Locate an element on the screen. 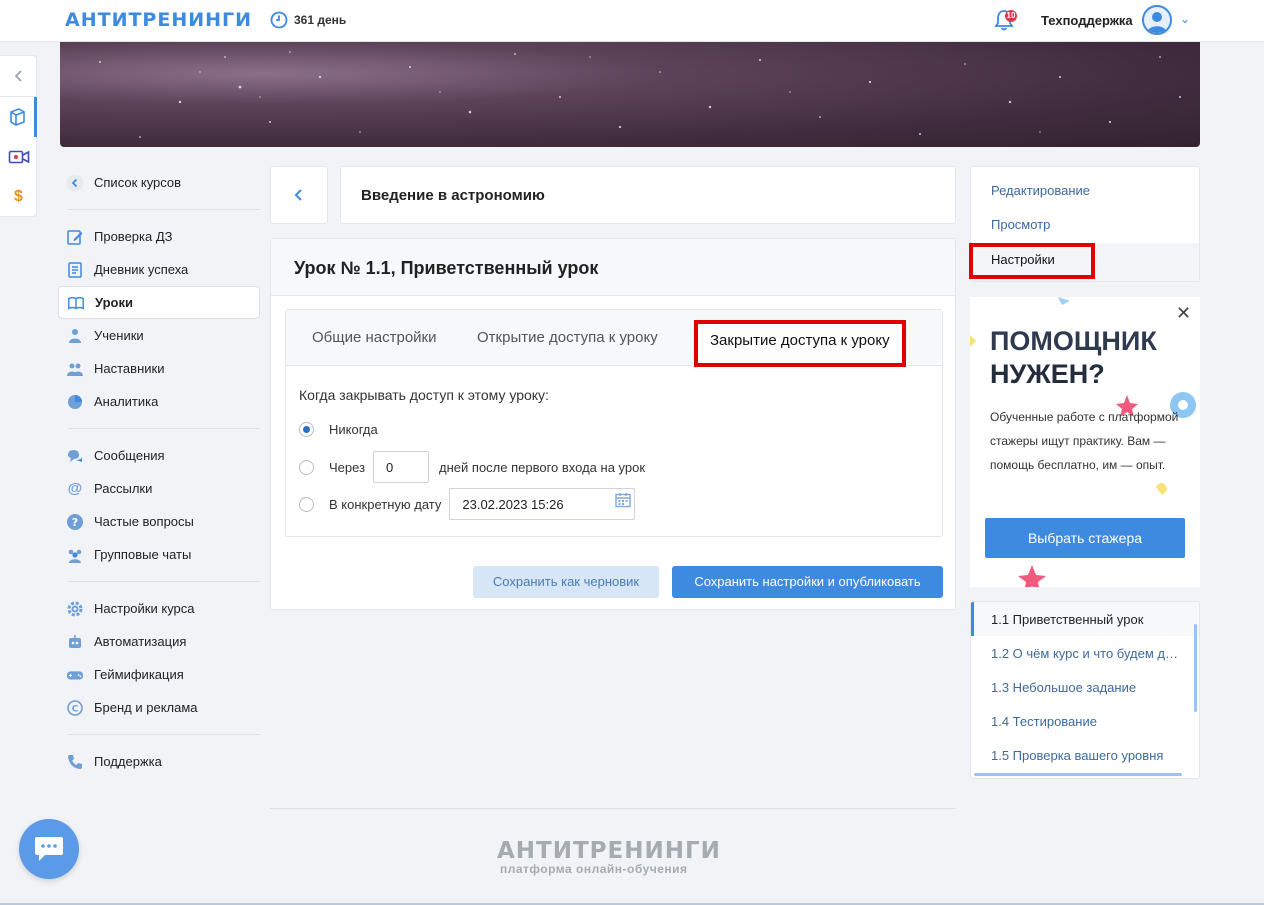  nav-label: Геймификация is located at coordinates (139, 674).